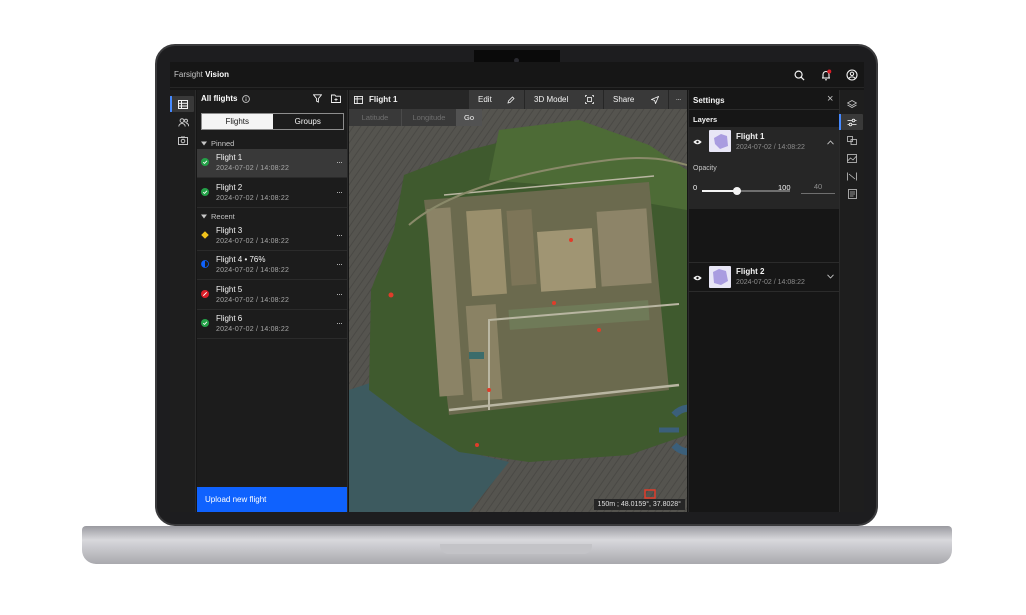 The image size is (1026, 615). What do you see at coordinates (852, 158) in the screenshot?
I see `image-icon` at bounding box center [852, 158].